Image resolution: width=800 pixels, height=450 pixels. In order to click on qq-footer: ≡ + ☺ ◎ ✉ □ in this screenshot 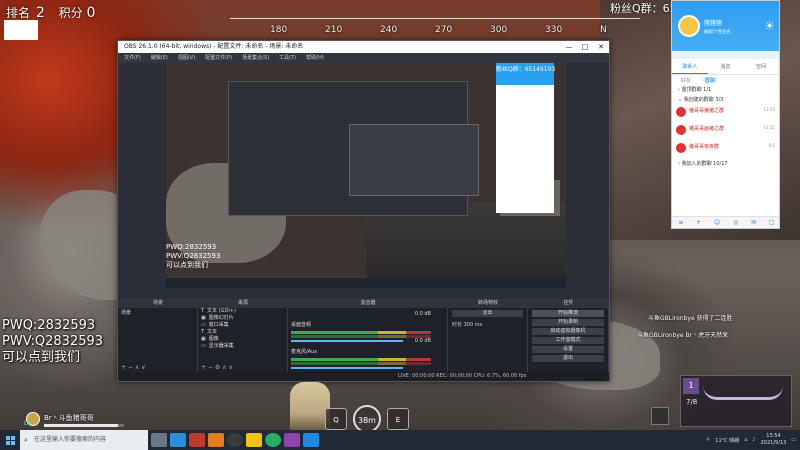, I will do `click(725, 222)`.